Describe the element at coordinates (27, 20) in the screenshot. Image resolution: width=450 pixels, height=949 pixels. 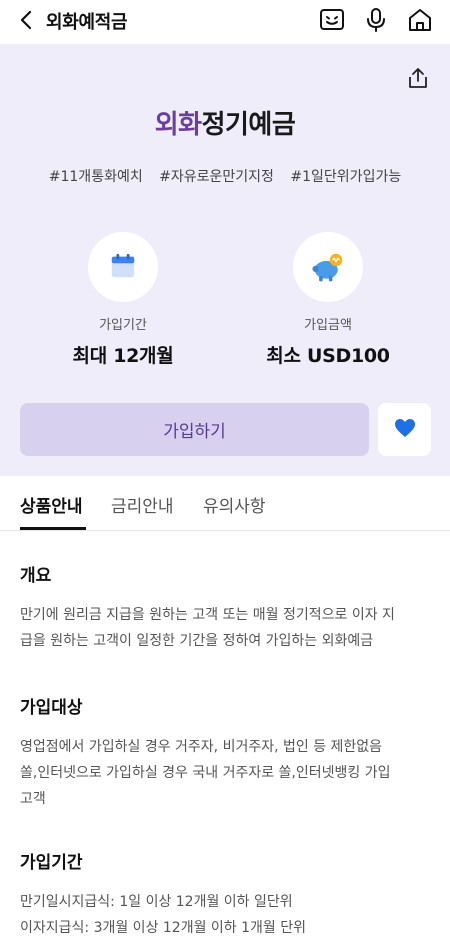
I see `chevron-left-icon` at that location.